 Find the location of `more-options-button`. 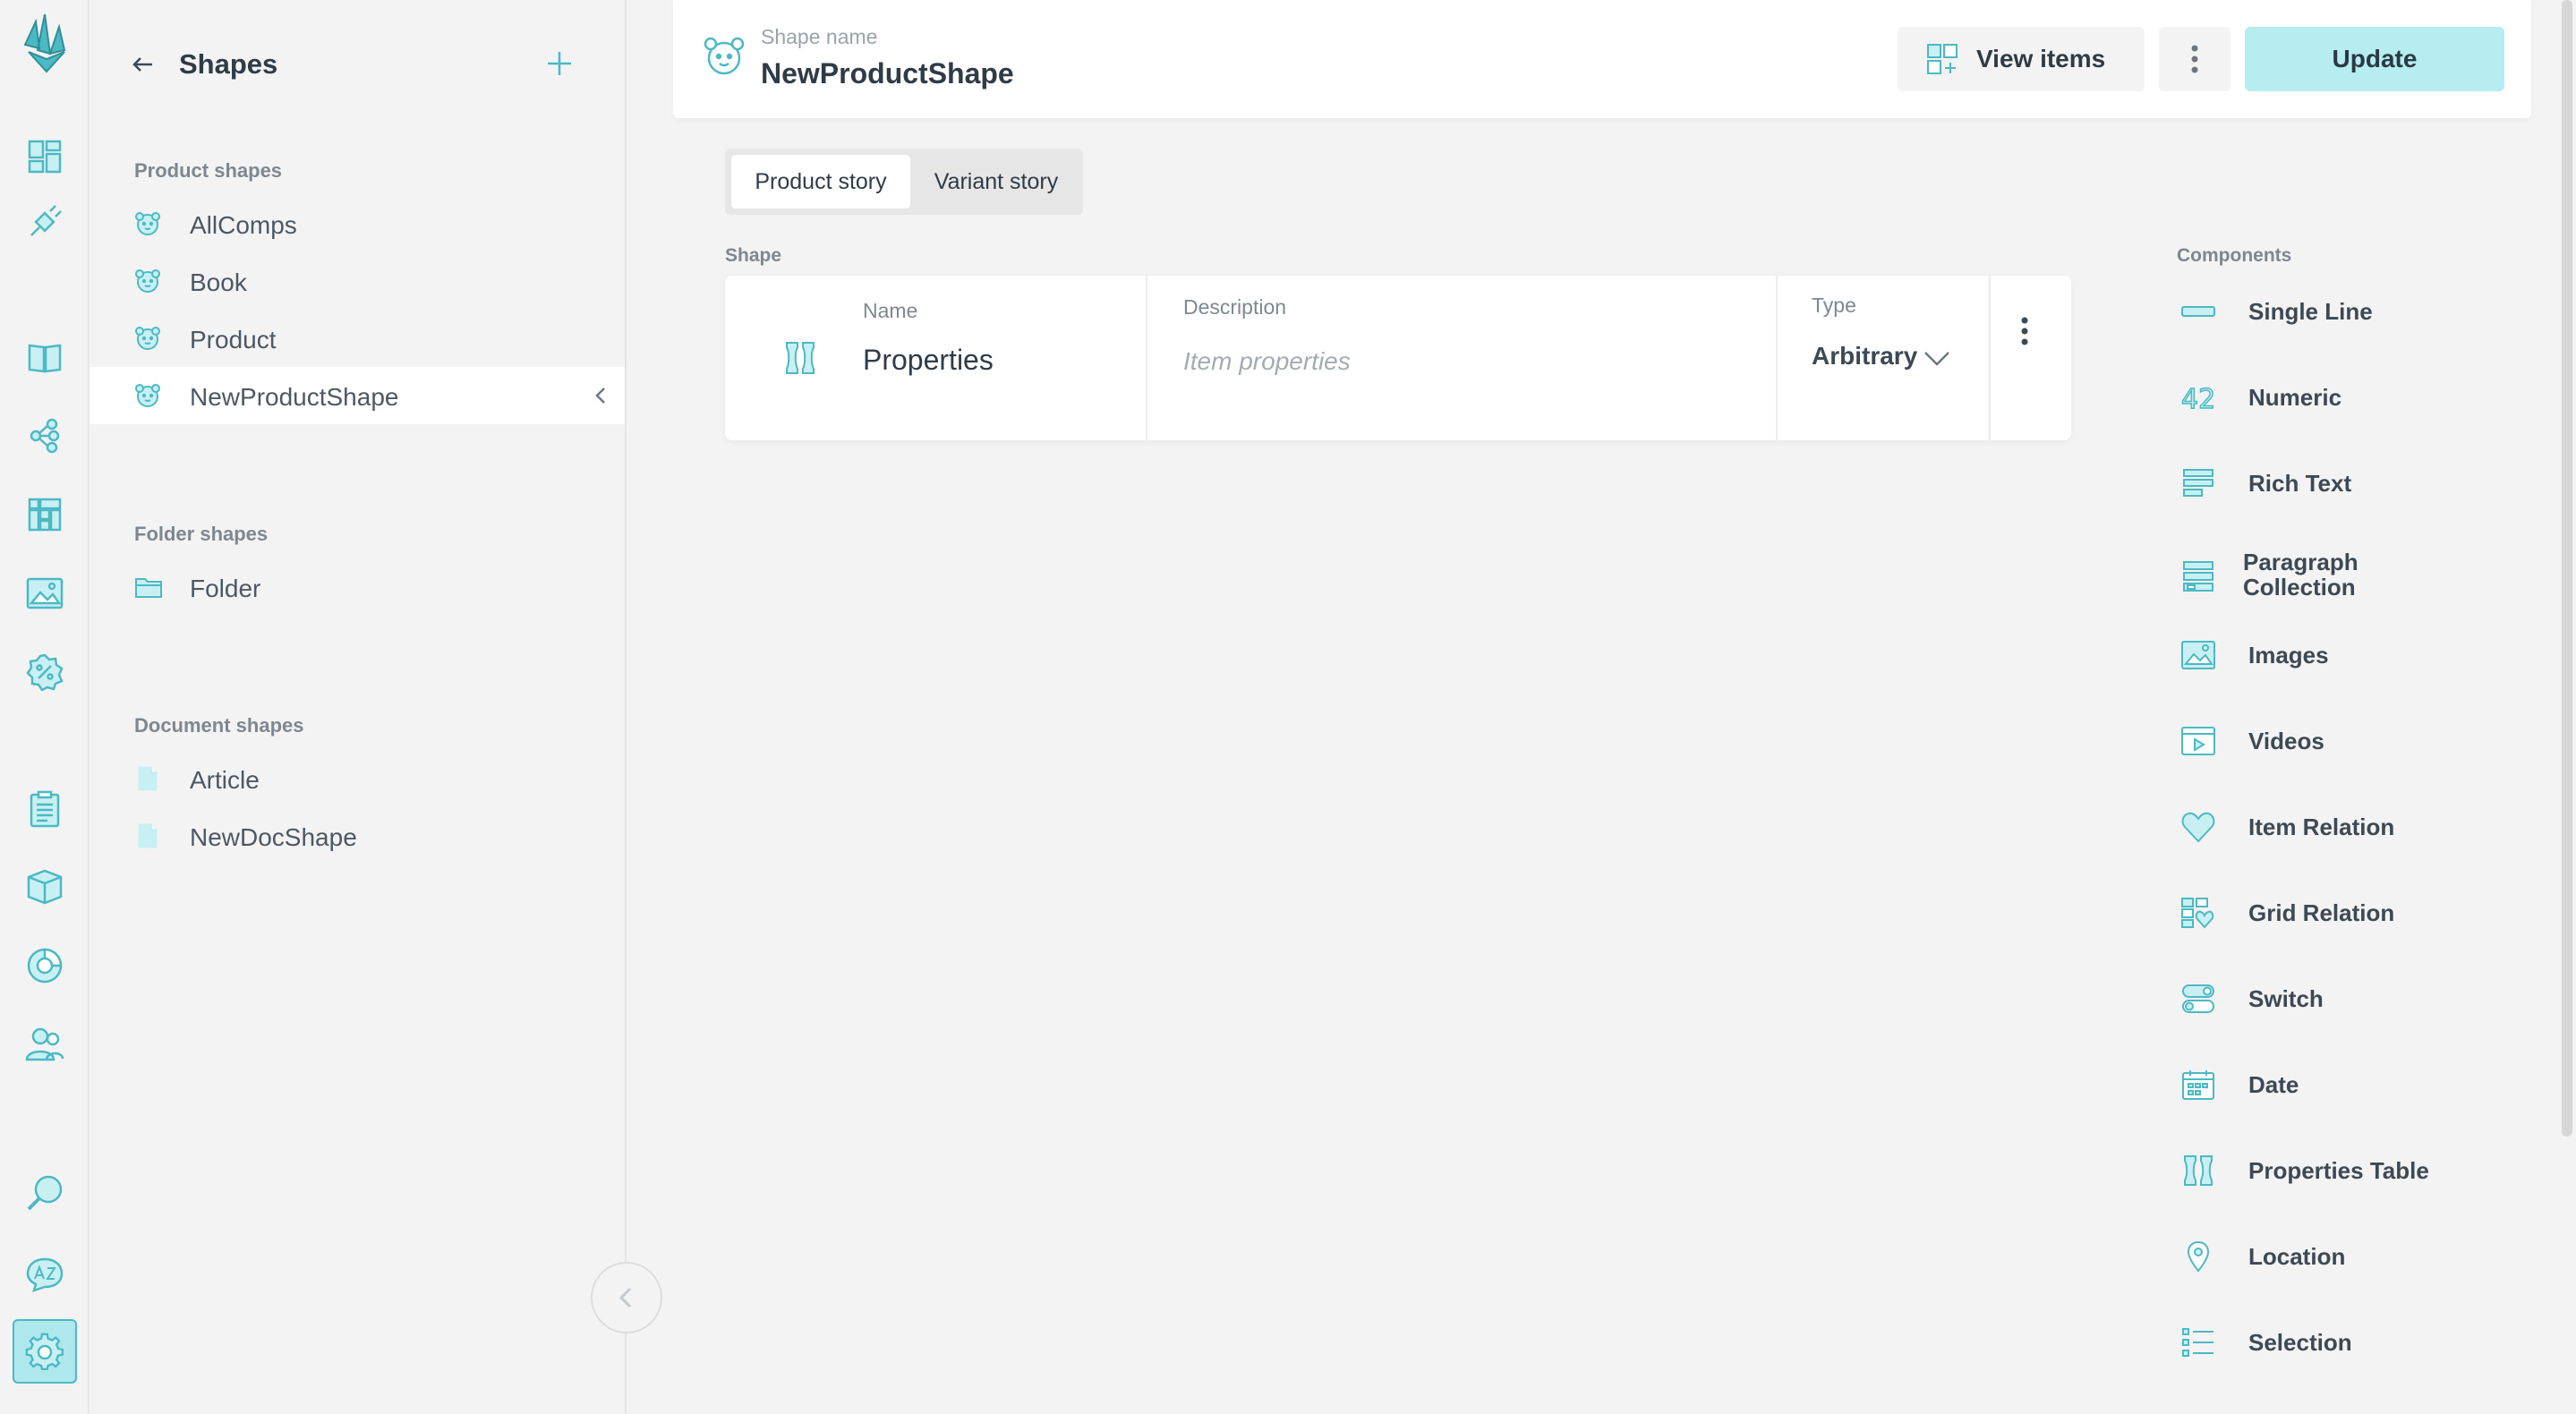

more-options-button is located at coordinates (2195, 59).